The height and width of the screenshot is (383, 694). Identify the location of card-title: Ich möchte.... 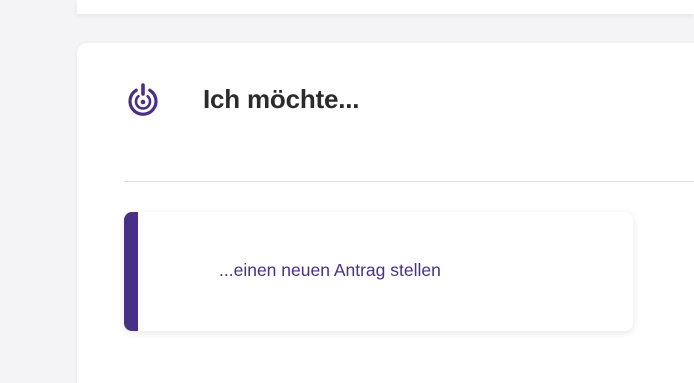
(281, 98).